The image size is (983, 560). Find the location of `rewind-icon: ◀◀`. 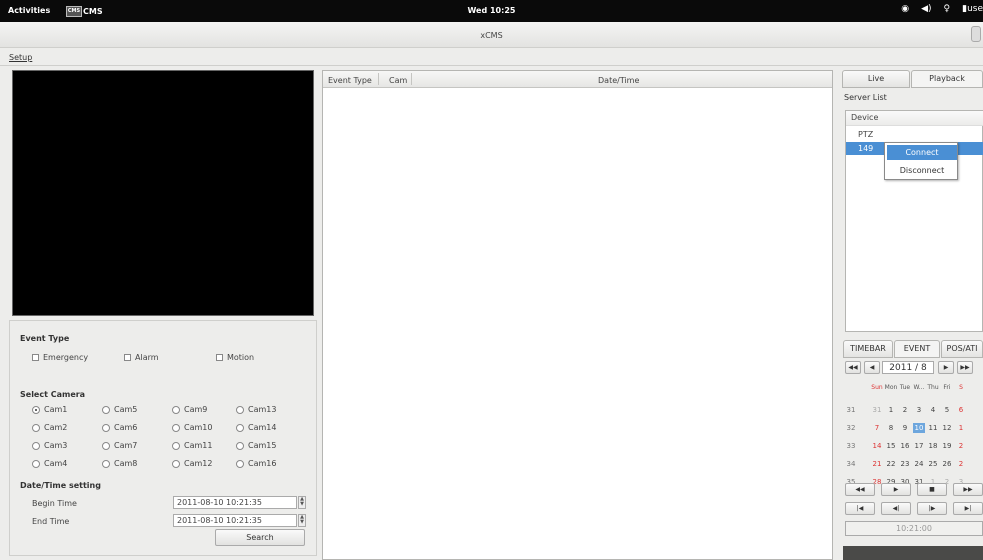

rewind-icon: ◀◀ is located at coordinates (860, 489).